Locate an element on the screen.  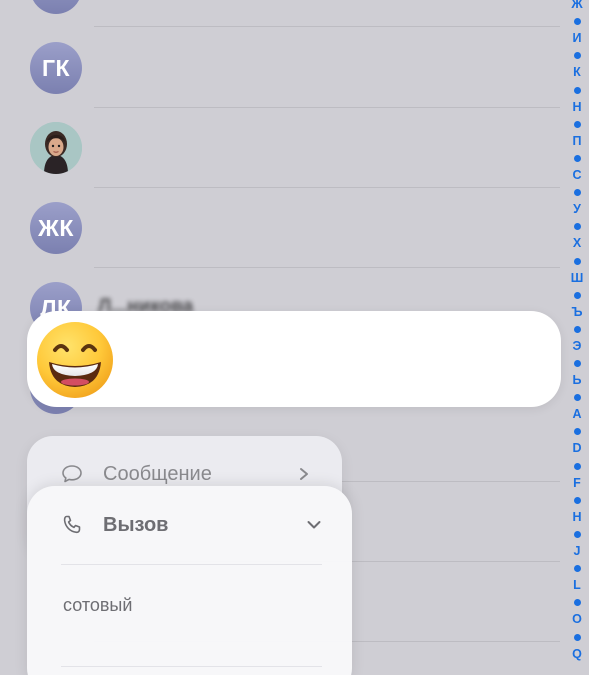
index-letter: Ж is located at coordinates (576, 6).